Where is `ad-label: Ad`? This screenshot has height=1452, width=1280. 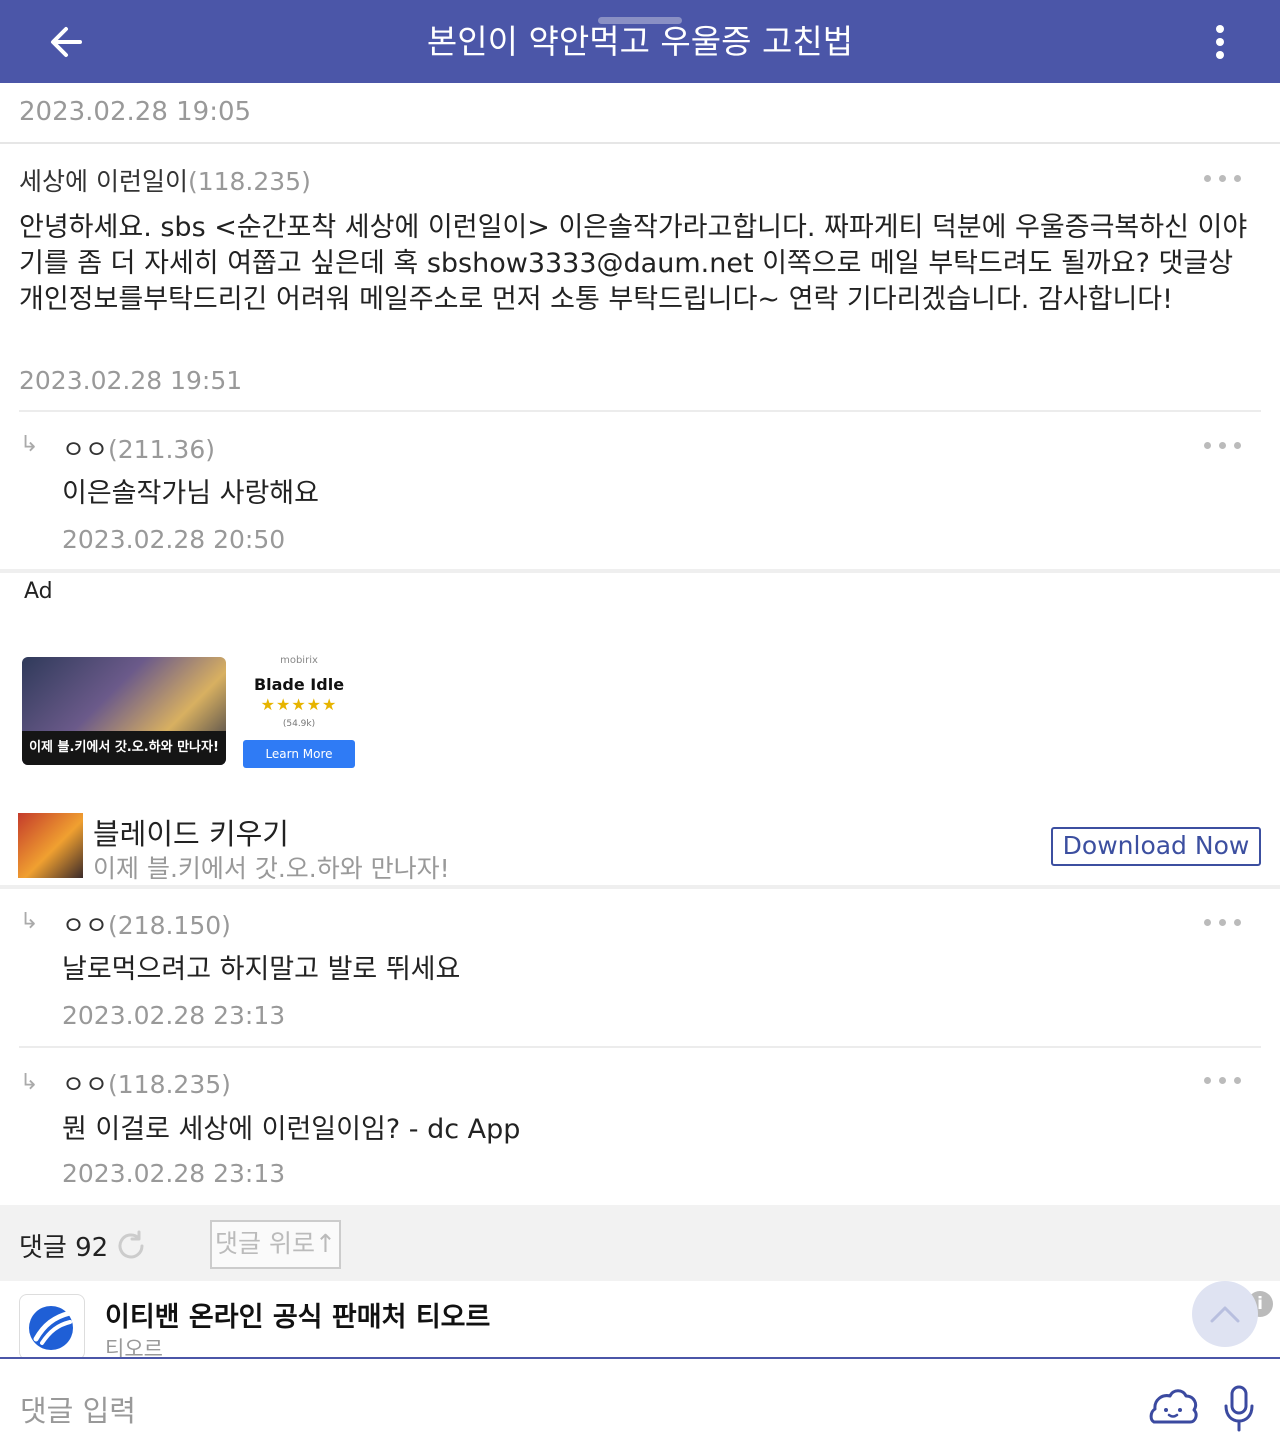 ad-label: Ad is located at coordinates (38, 591).